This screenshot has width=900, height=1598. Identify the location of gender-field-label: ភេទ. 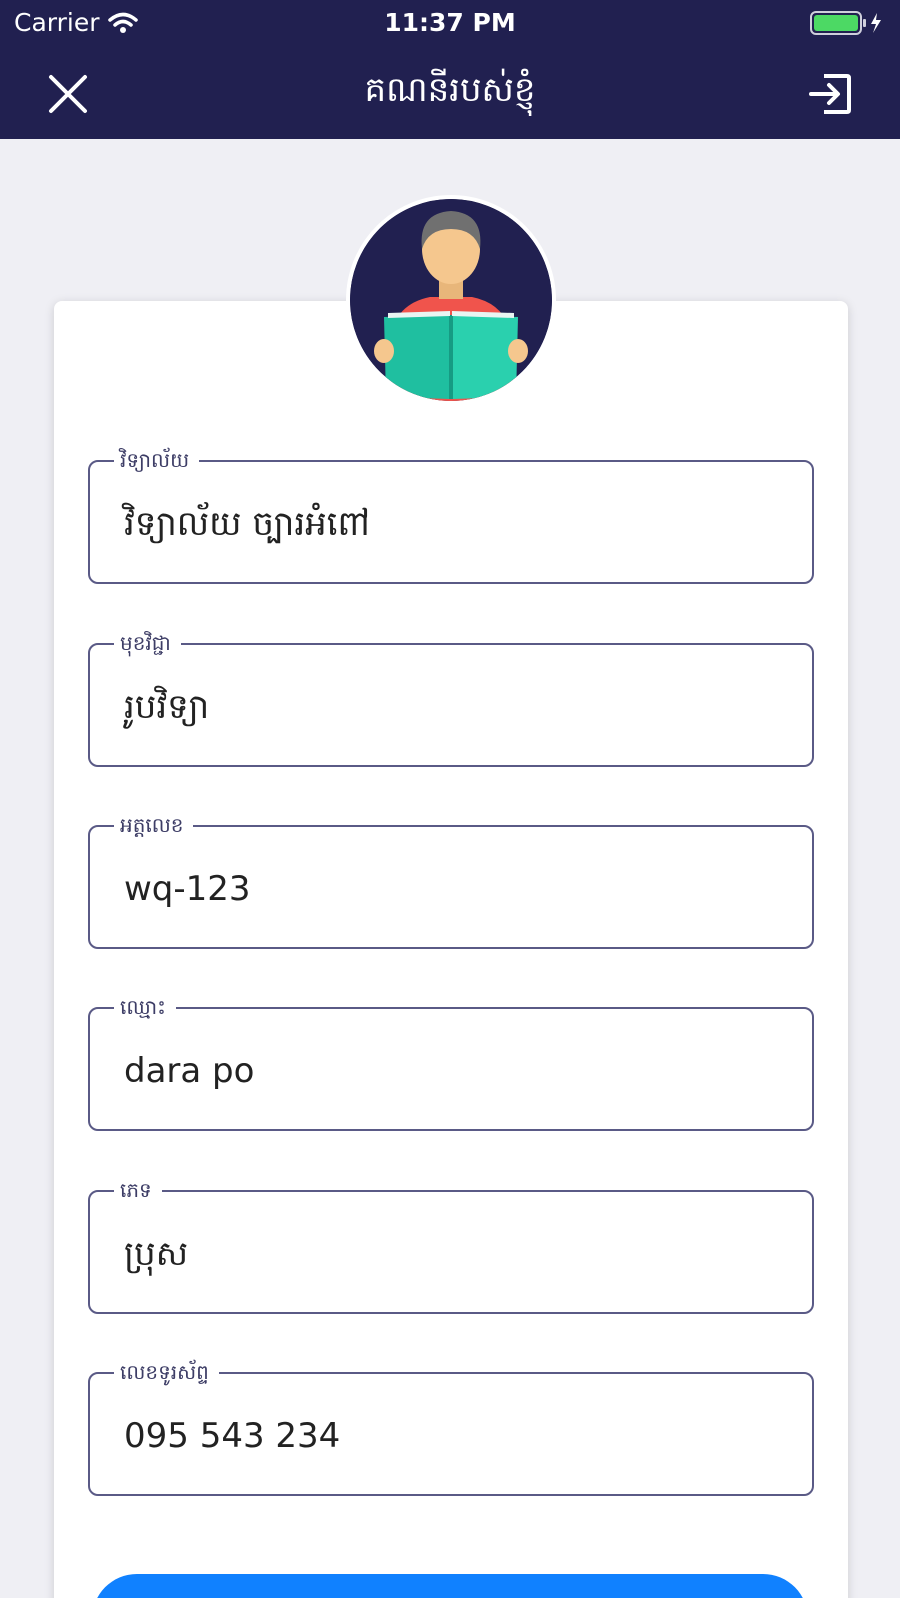
(138, 1190).